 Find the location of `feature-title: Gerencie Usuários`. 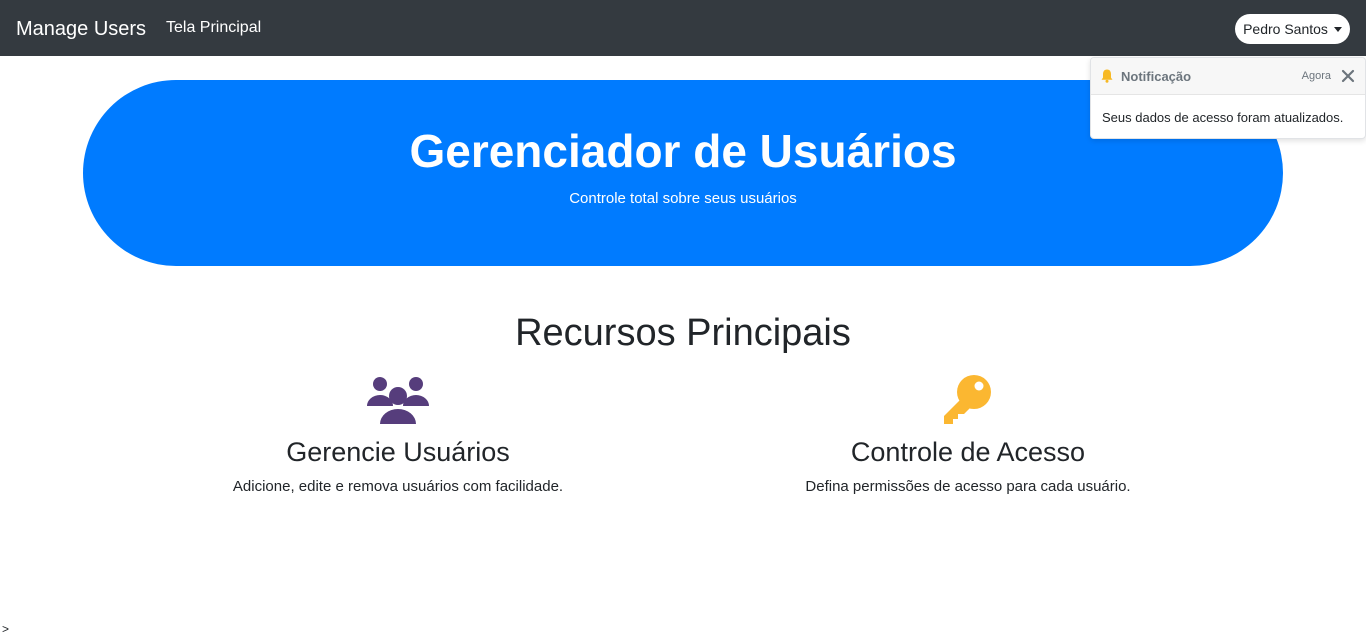

feature-title: Gerencie Usuários is located at coordinates (398, 452).